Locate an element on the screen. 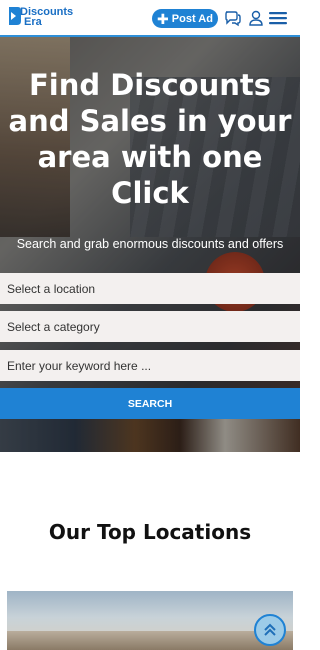  location-card is located at coordinates (150, 620).